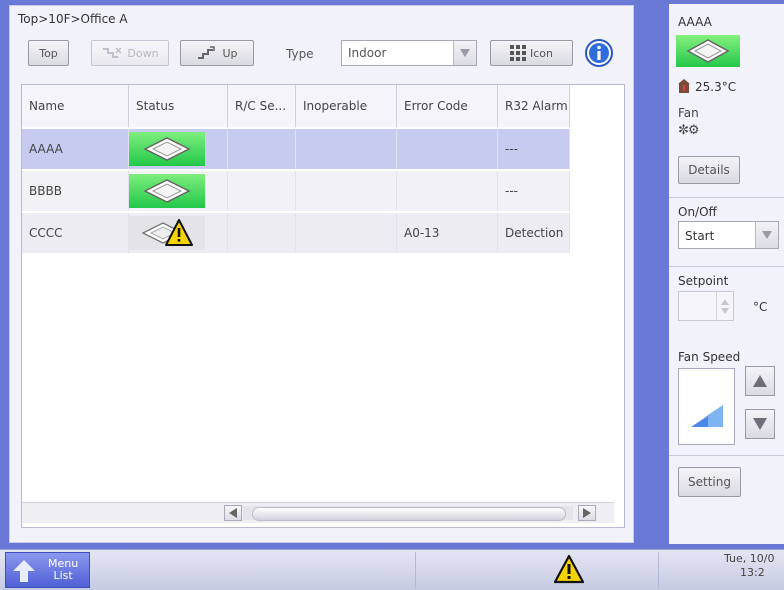  What do you see at coordinates (409, 53) in the screenshot?
I see `type-select: Indoor` at bounding box center [409, 53].